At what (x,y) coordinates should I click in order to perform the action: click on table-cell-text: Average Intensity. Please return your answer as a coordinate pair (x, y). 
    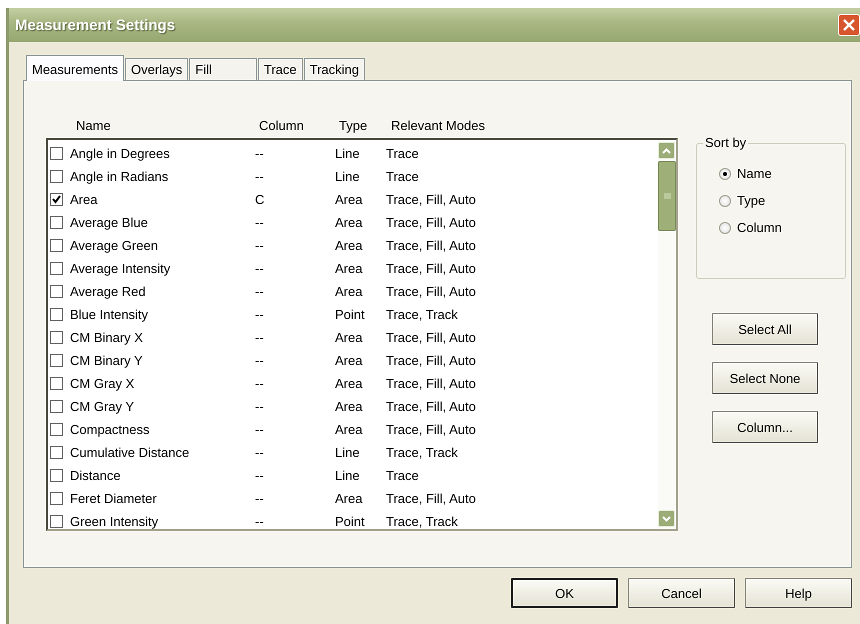
    Looking at the image, I should click on (121, 268).